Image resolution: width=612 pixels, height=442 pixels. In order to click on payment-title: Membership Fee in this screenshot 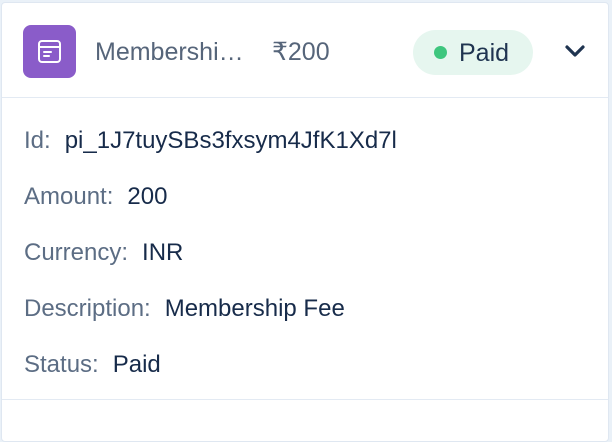, I will do `click(175, 52)`.